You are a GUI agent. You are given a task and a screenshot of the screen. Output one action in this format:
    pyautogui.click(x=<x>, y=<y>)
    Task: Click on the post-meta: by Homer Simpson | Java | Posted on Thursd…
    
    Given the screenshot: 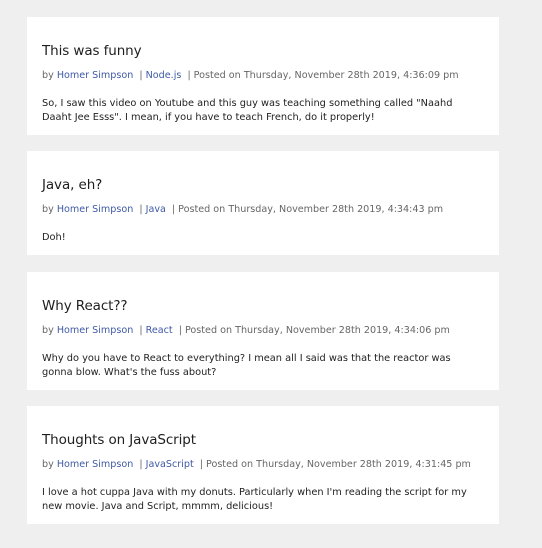 What is the action you would take?
    pyautogui.click(x=263, y=210)
    